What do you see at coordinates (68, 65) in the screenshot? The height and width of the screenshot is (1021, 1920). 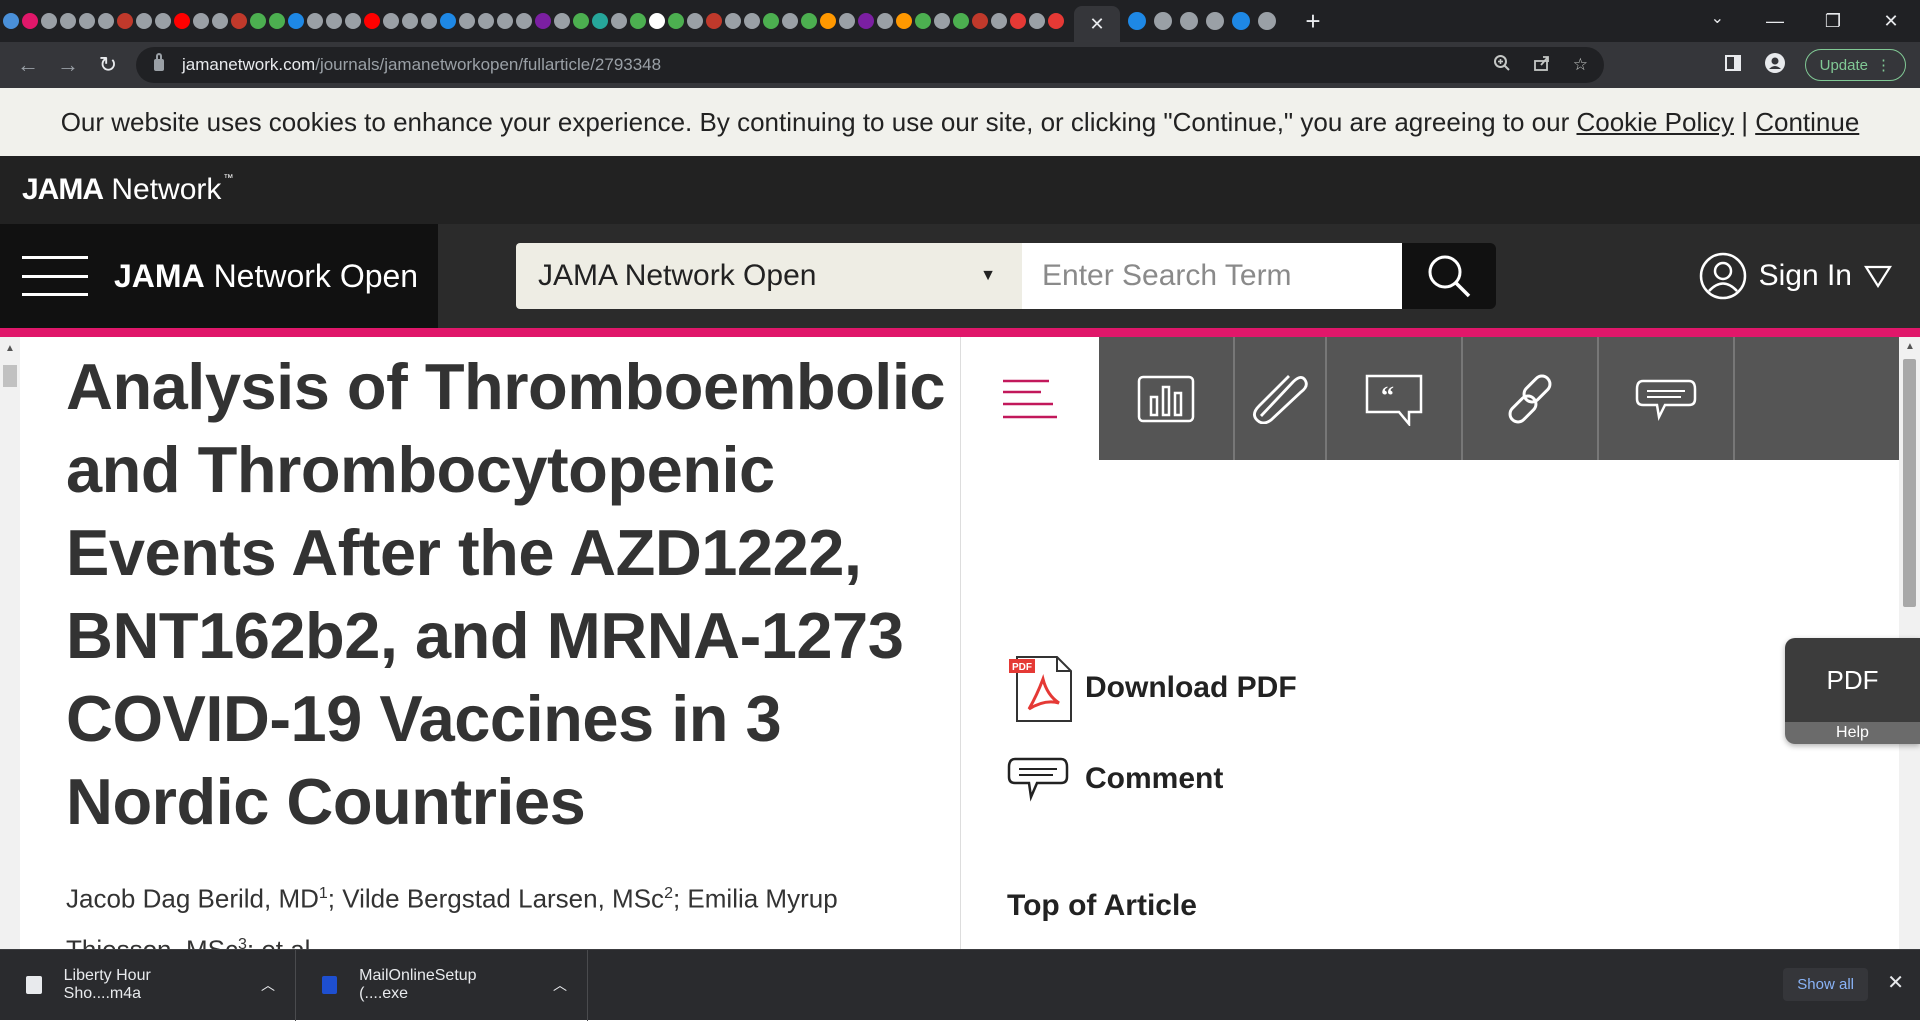 I see `forward-icon: →` at bounding box center [68, 65].